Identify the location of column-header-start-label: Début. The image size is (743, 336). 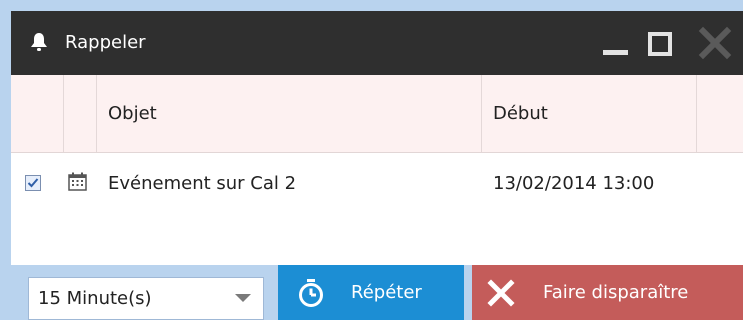
(520, 113).